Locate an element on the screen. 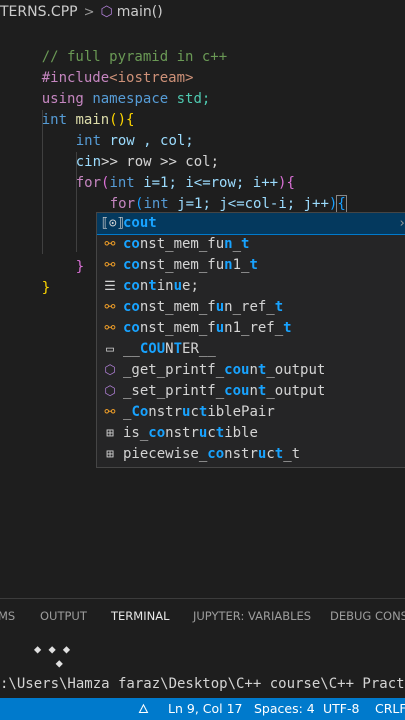 The image size is (405, 720). text-icon: ▭ is located at coordinates (110, 349).